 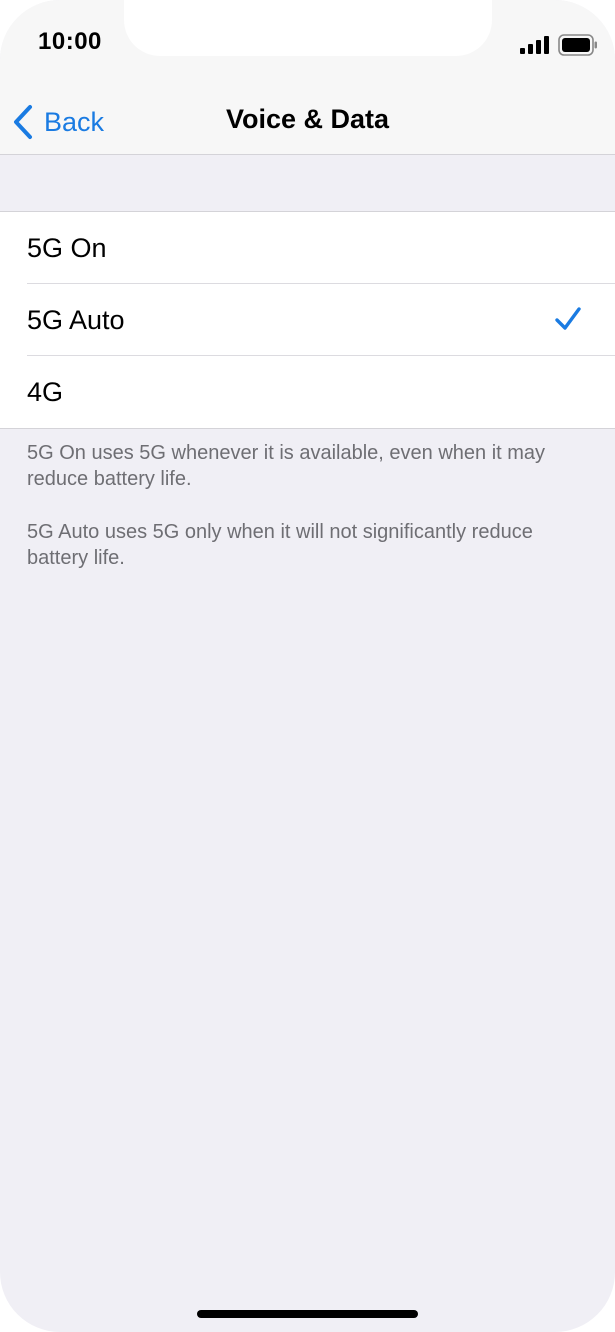 I want to click on option-5g-auto: 5G Auto, so click(x=307, y=320).